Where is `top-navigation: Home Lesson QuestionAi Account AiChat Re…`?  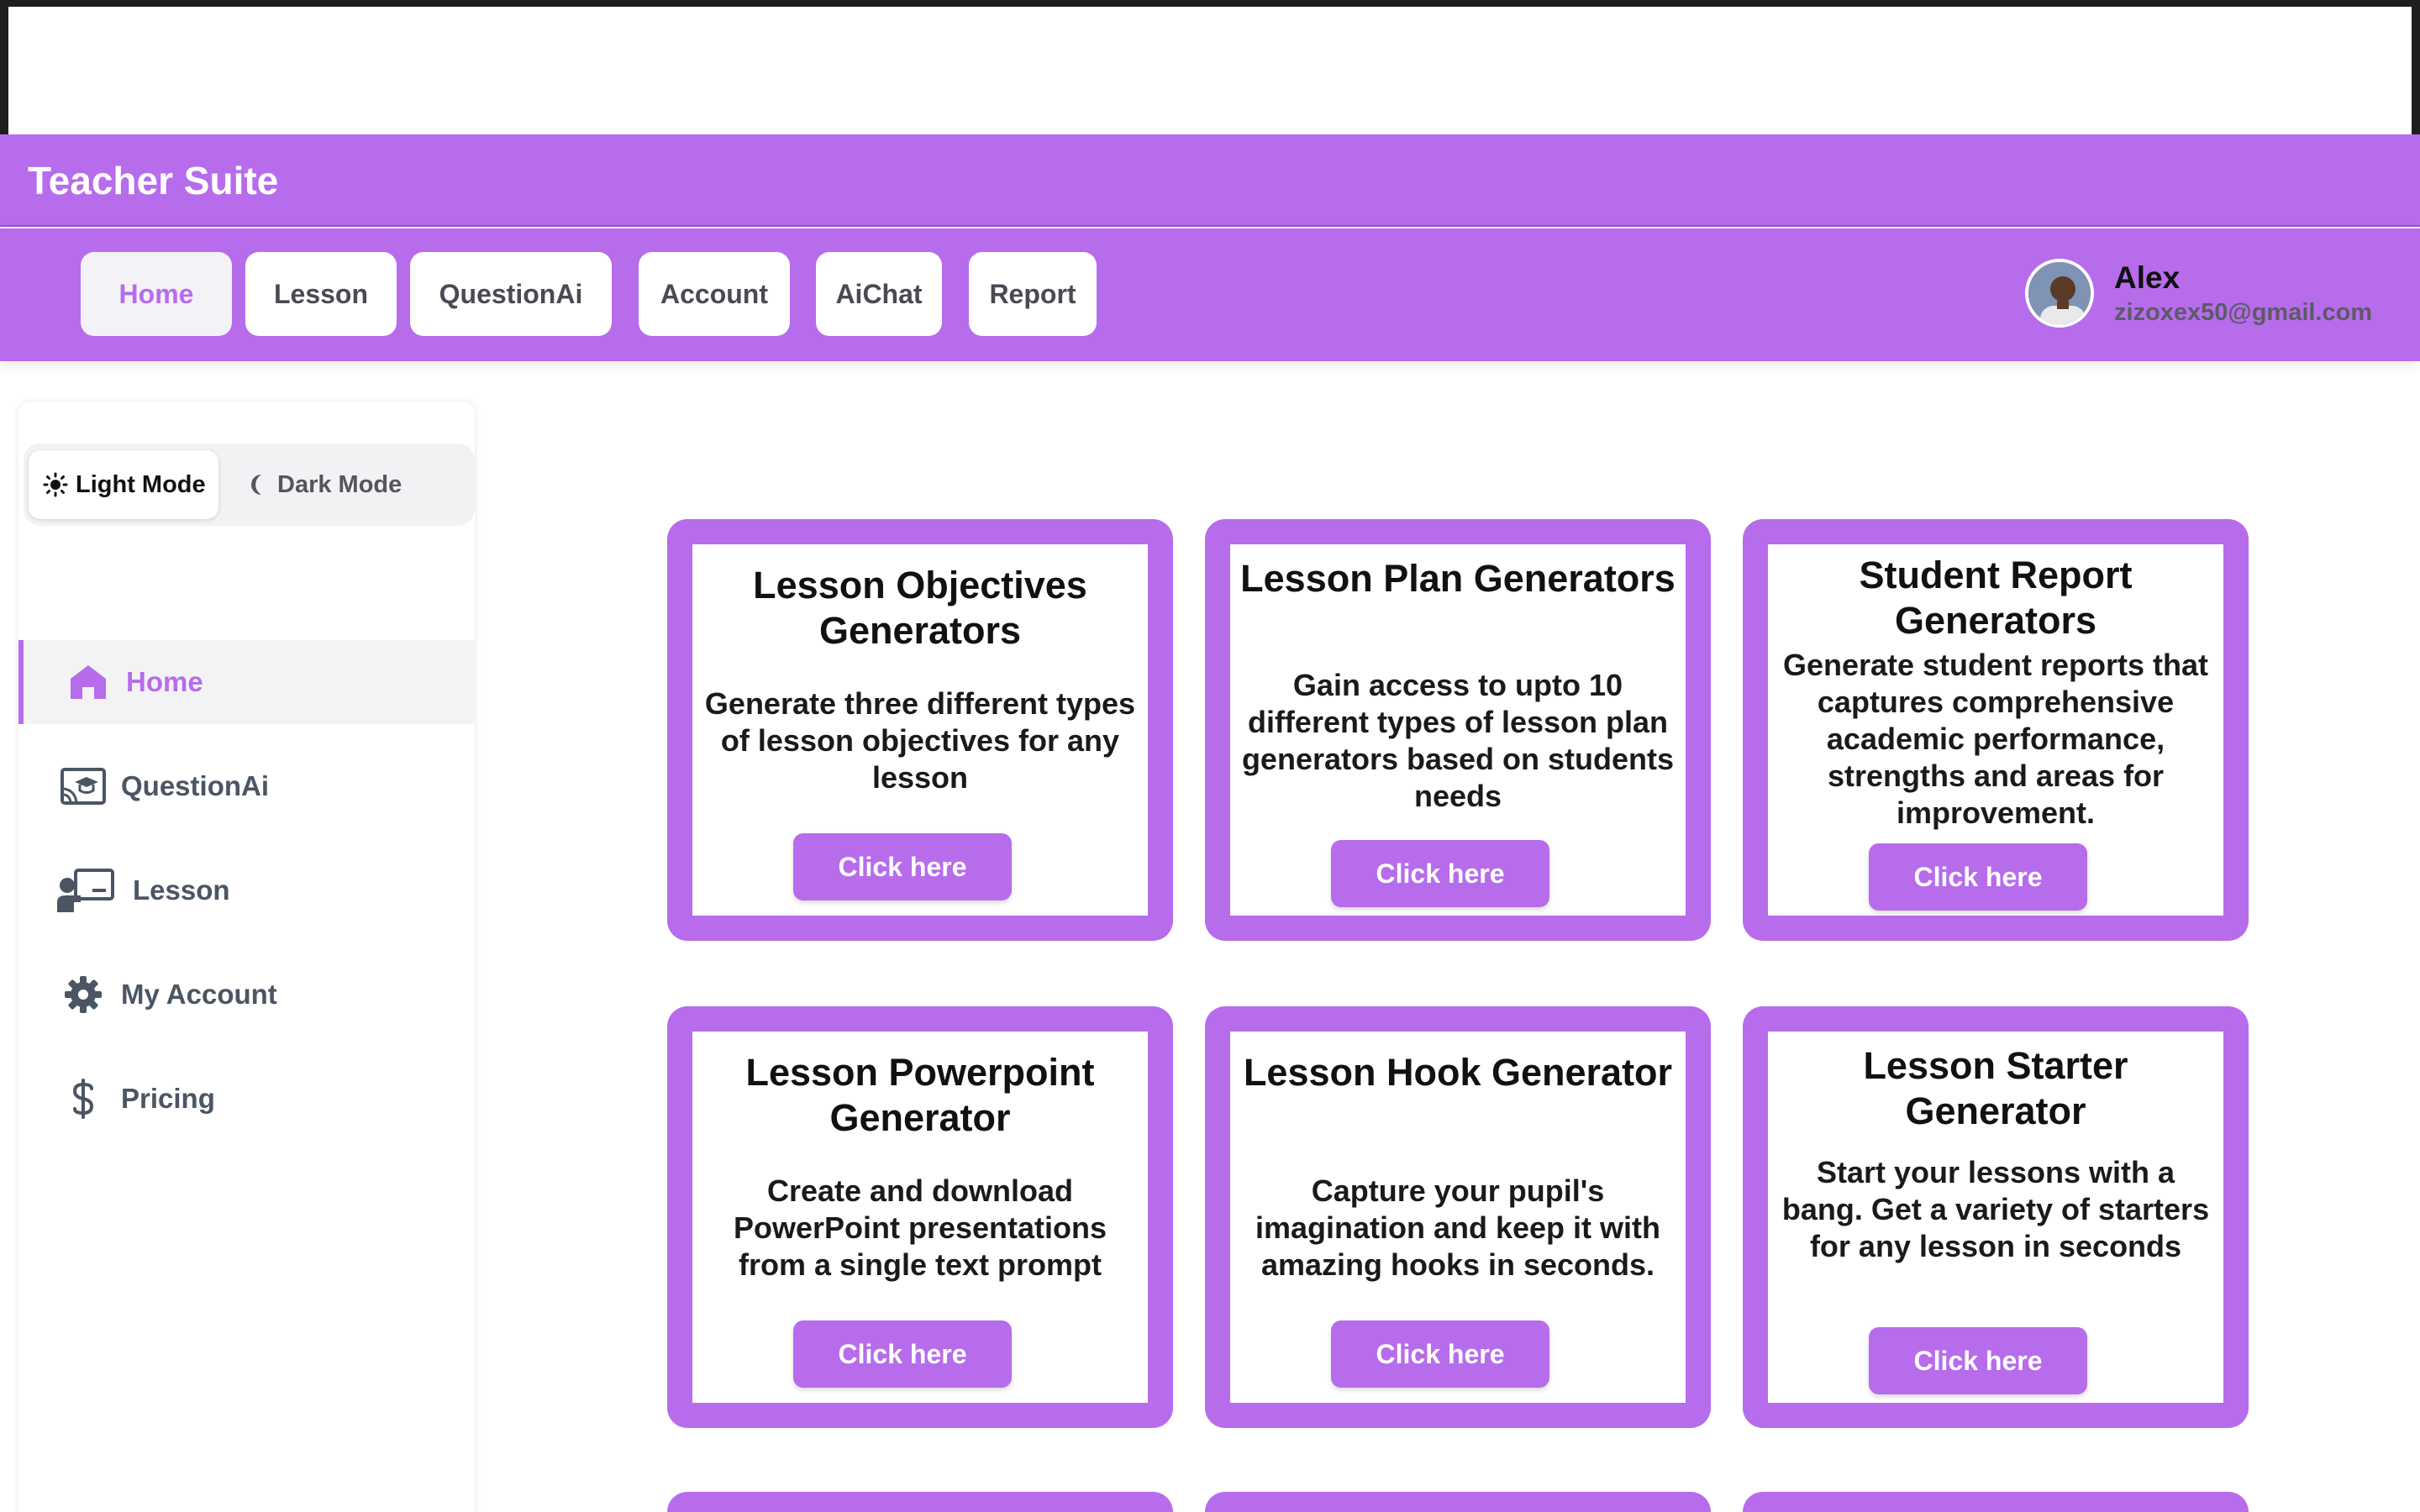 top-navigation: Home Lesson QuestionAi Account AiChat Re… is located at coordinates (1210, 294).